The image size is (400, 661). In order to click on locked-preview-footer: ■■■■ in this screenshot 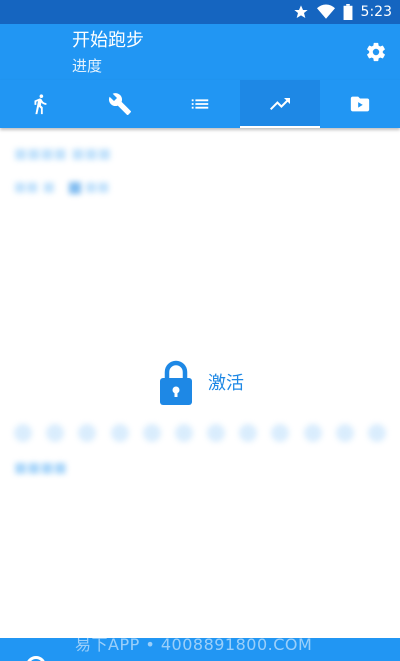, I will do `click(40, 468)`.